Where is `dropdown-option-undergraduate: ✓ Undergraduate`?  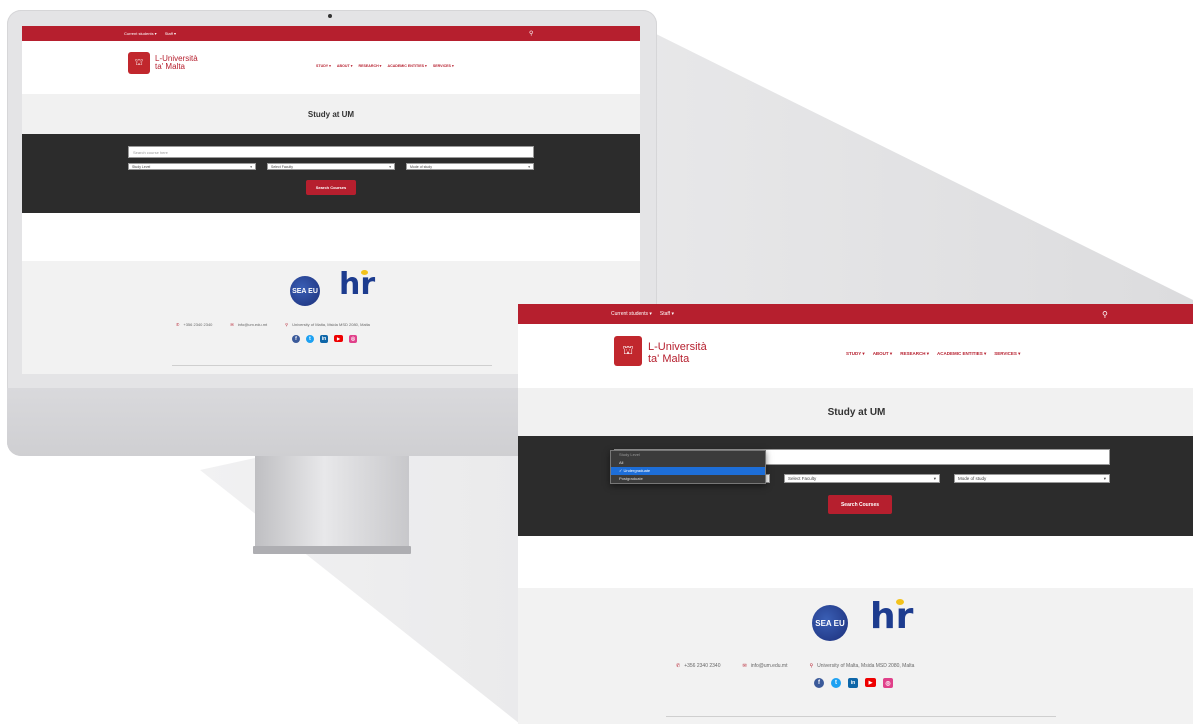
dropdown-option-undergraduate: ✓ Undergraduate is located at coordinates (688, 471).